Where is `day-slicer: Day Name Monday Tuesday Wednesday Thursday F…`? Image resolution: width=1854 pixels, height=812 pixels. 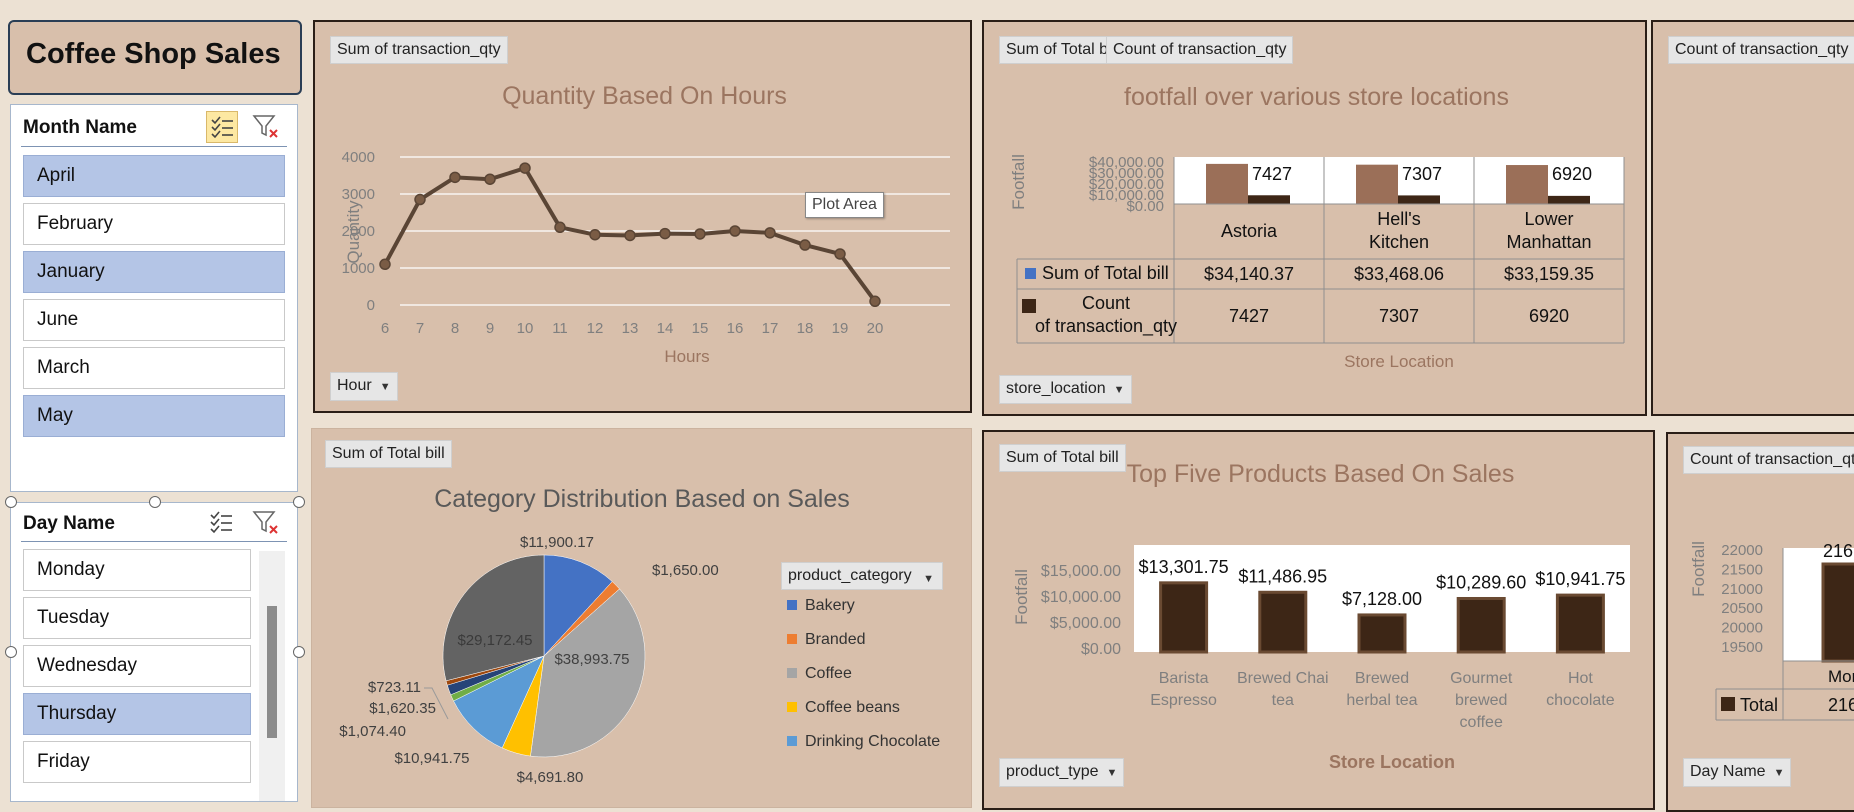
day-slicer: Day Name Monday Tuesday Wednesday Thursday F… is located at coordinates (154, 652).